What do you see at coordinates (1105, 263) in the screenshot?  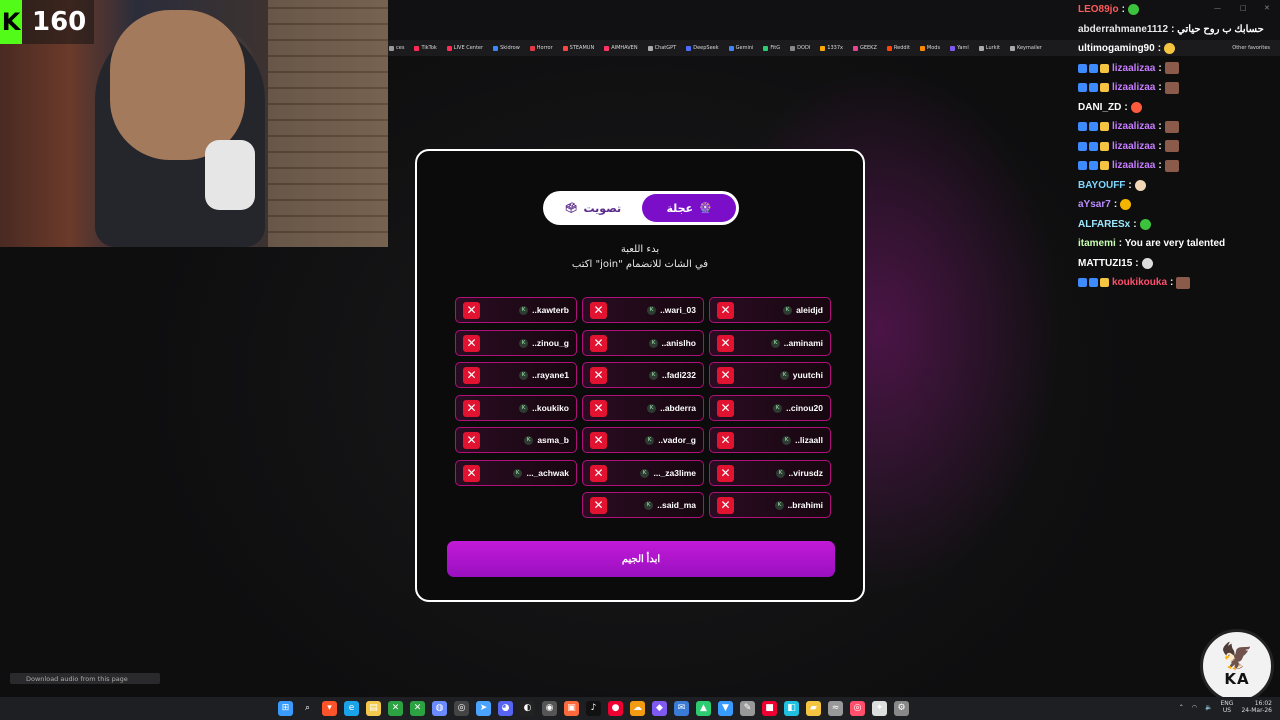 I see `chat-username: MATTUZI15` at bounding box center [1105, 263].